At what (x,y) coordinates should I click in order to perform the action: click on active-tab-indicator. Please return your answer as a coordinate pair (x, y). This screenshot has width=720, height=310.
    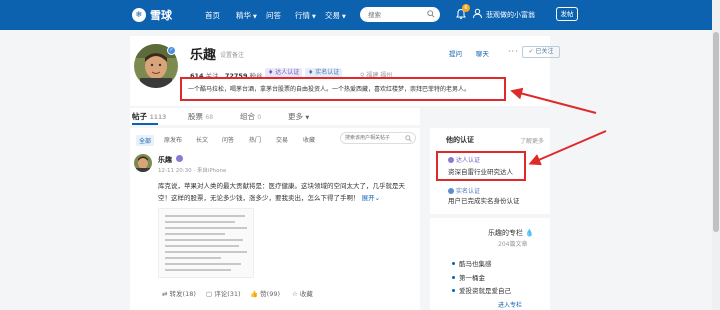
    Looking at the image, I should click on (145, 124).